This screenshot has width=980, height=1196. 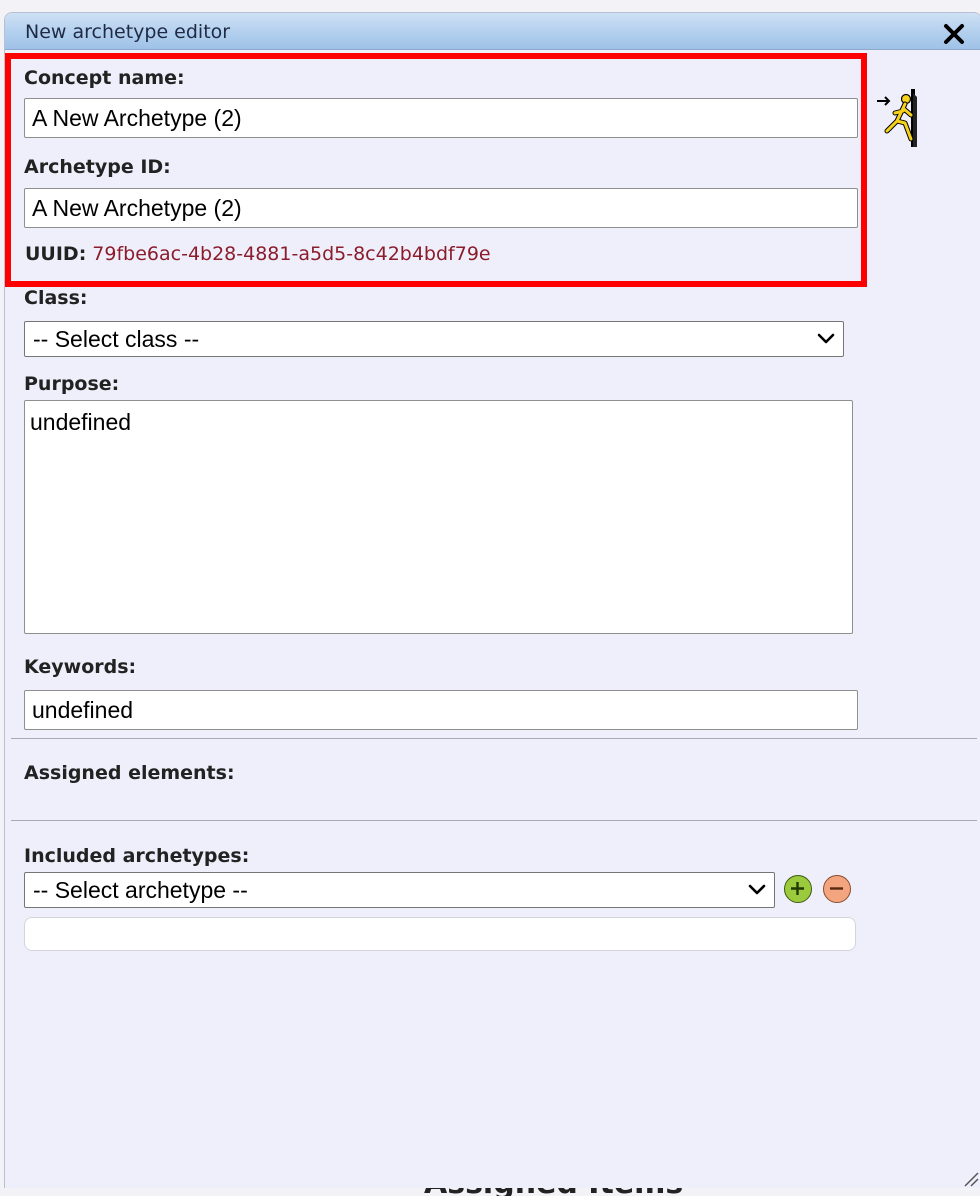 I want to click on resize-grip-icon, so click(x=971, y=1179).